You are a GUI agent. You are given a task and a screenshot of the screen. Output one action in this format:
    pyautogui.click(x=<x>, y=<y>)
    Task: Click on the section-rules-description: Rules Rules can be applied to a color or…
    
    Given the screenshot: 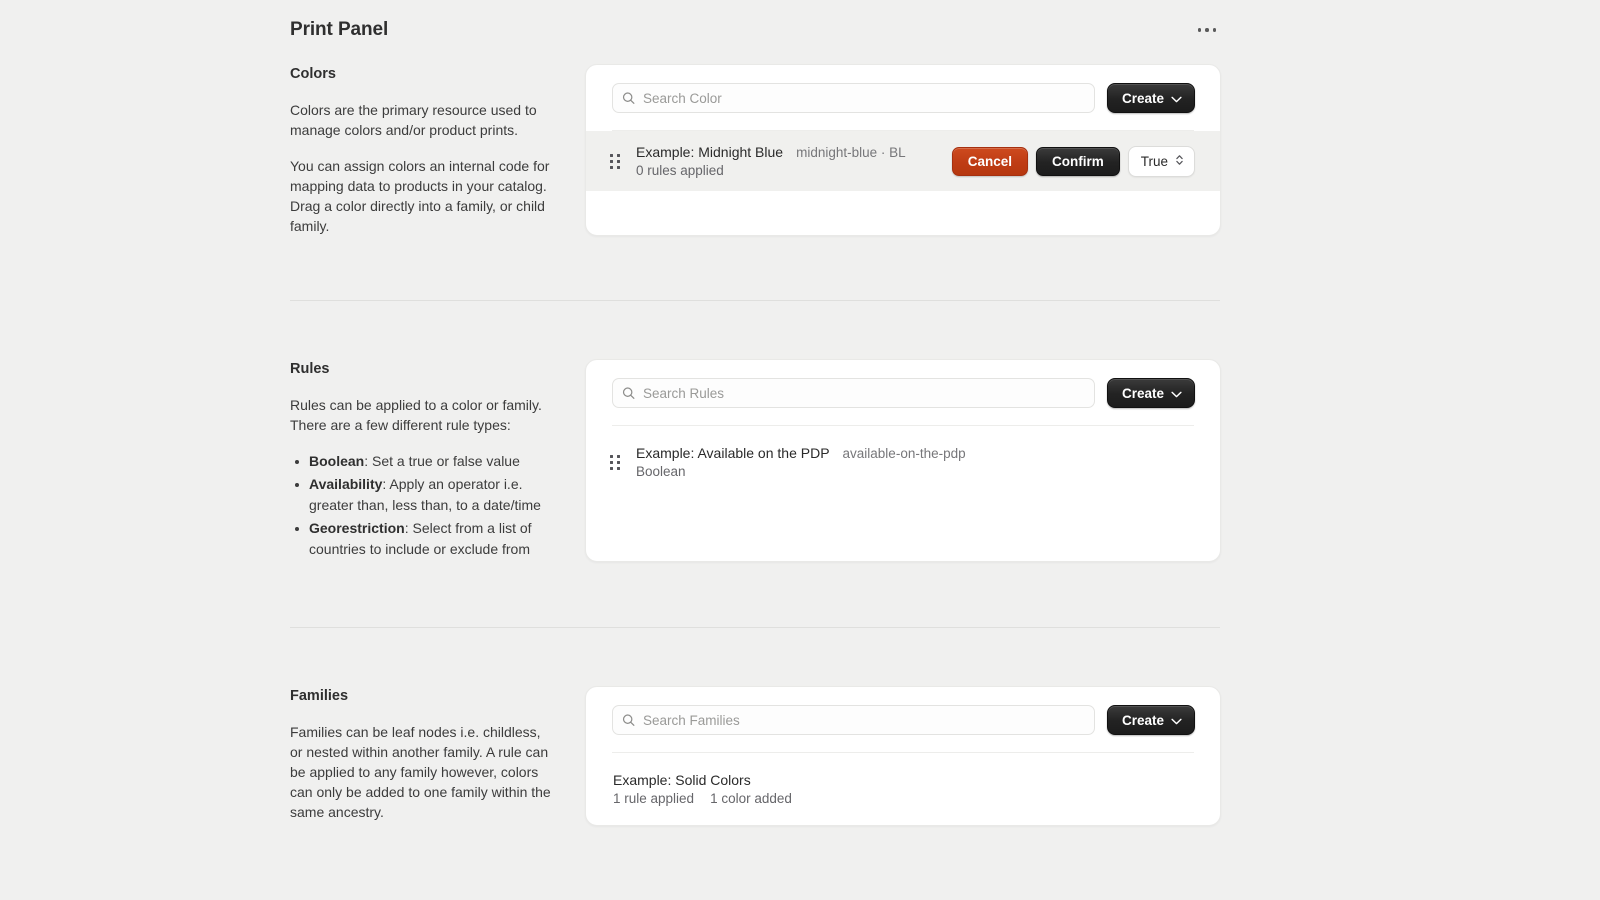 What is the action you would take?
    pyautogui.click(x=437, y=460)
    